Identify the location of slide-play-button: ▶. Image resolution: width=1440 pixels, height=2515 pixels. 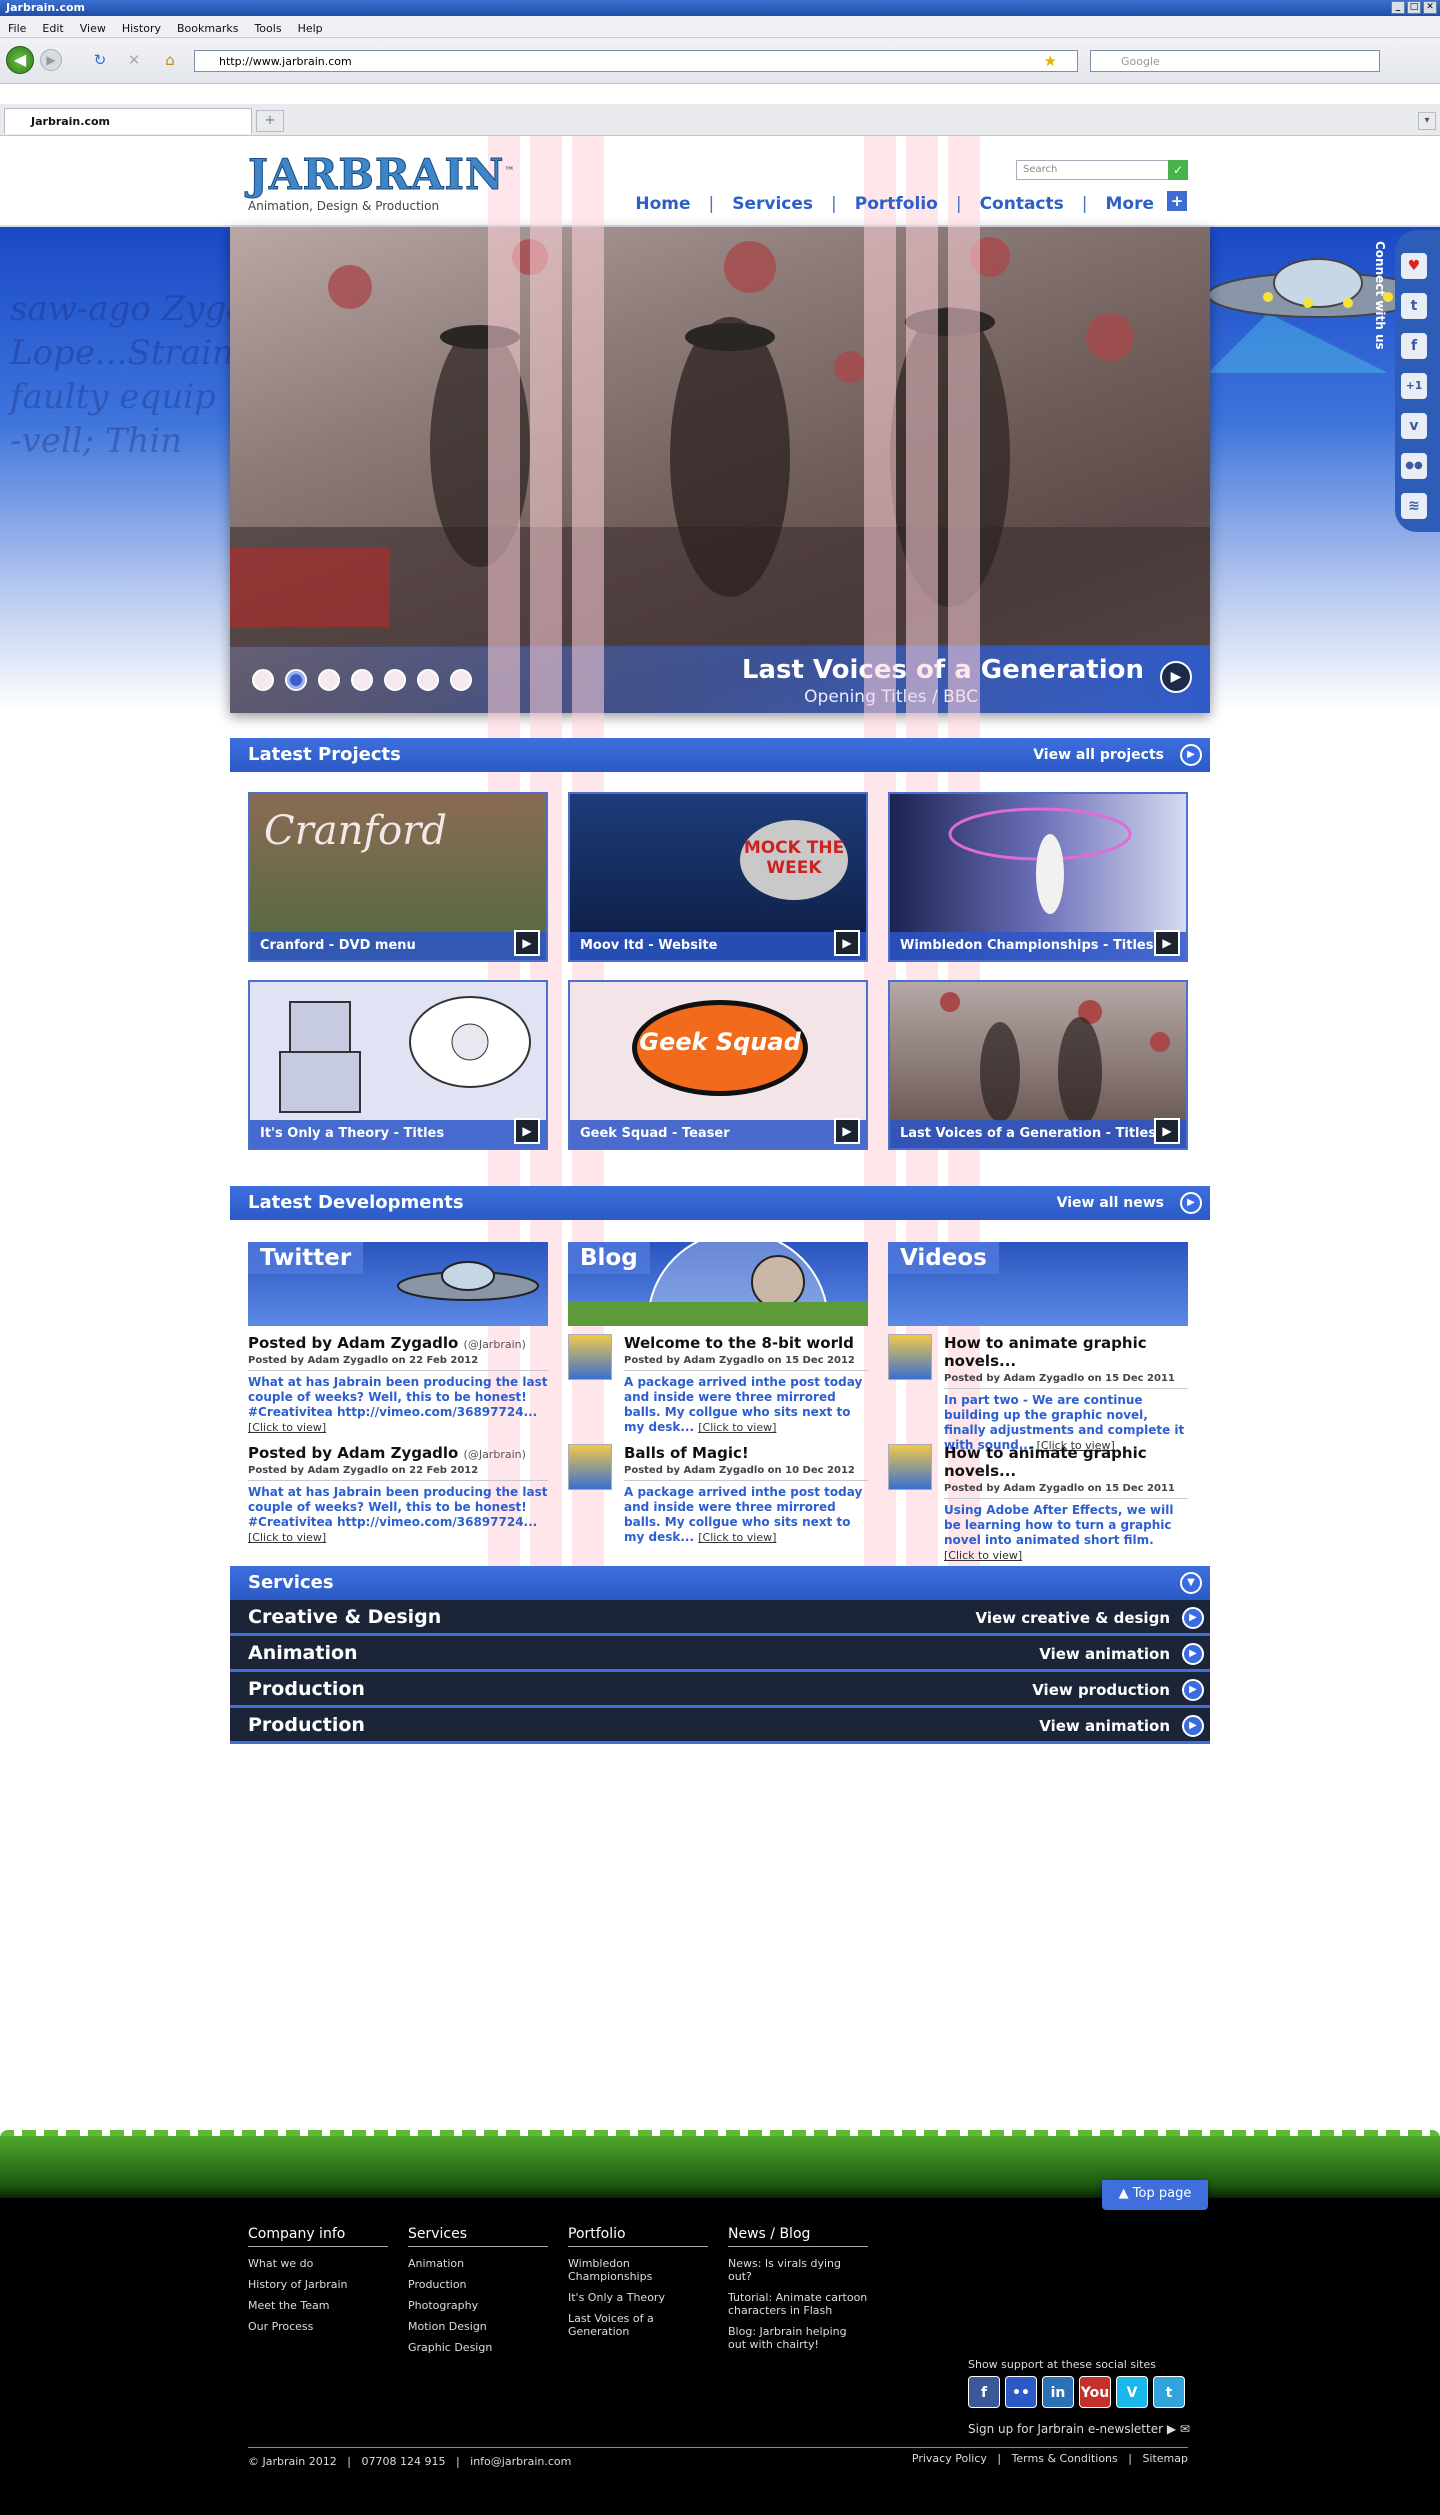
(1176, 677).